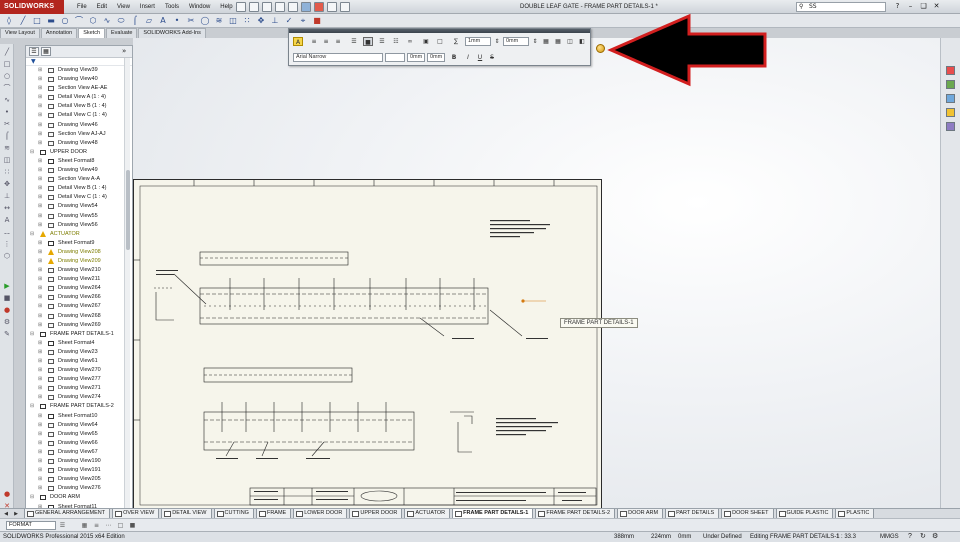  What do you see at coordinates (79, 497) in the screenshot?
I see `tree-item: ⊟ DOOR ARM` at bounding box center [79, 497].